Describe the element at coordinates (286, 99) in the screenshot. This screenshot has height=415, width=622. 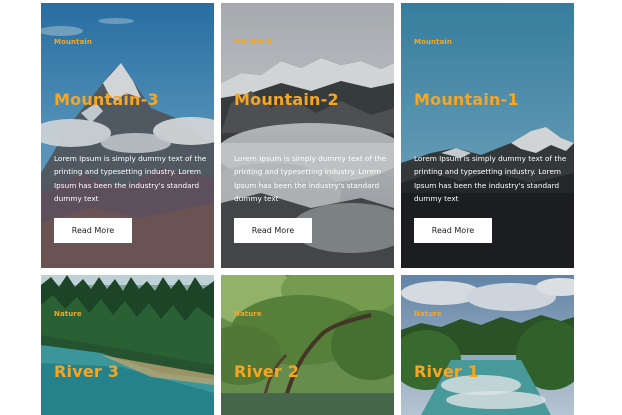
I see `card-title: Mountain-2` at that location.